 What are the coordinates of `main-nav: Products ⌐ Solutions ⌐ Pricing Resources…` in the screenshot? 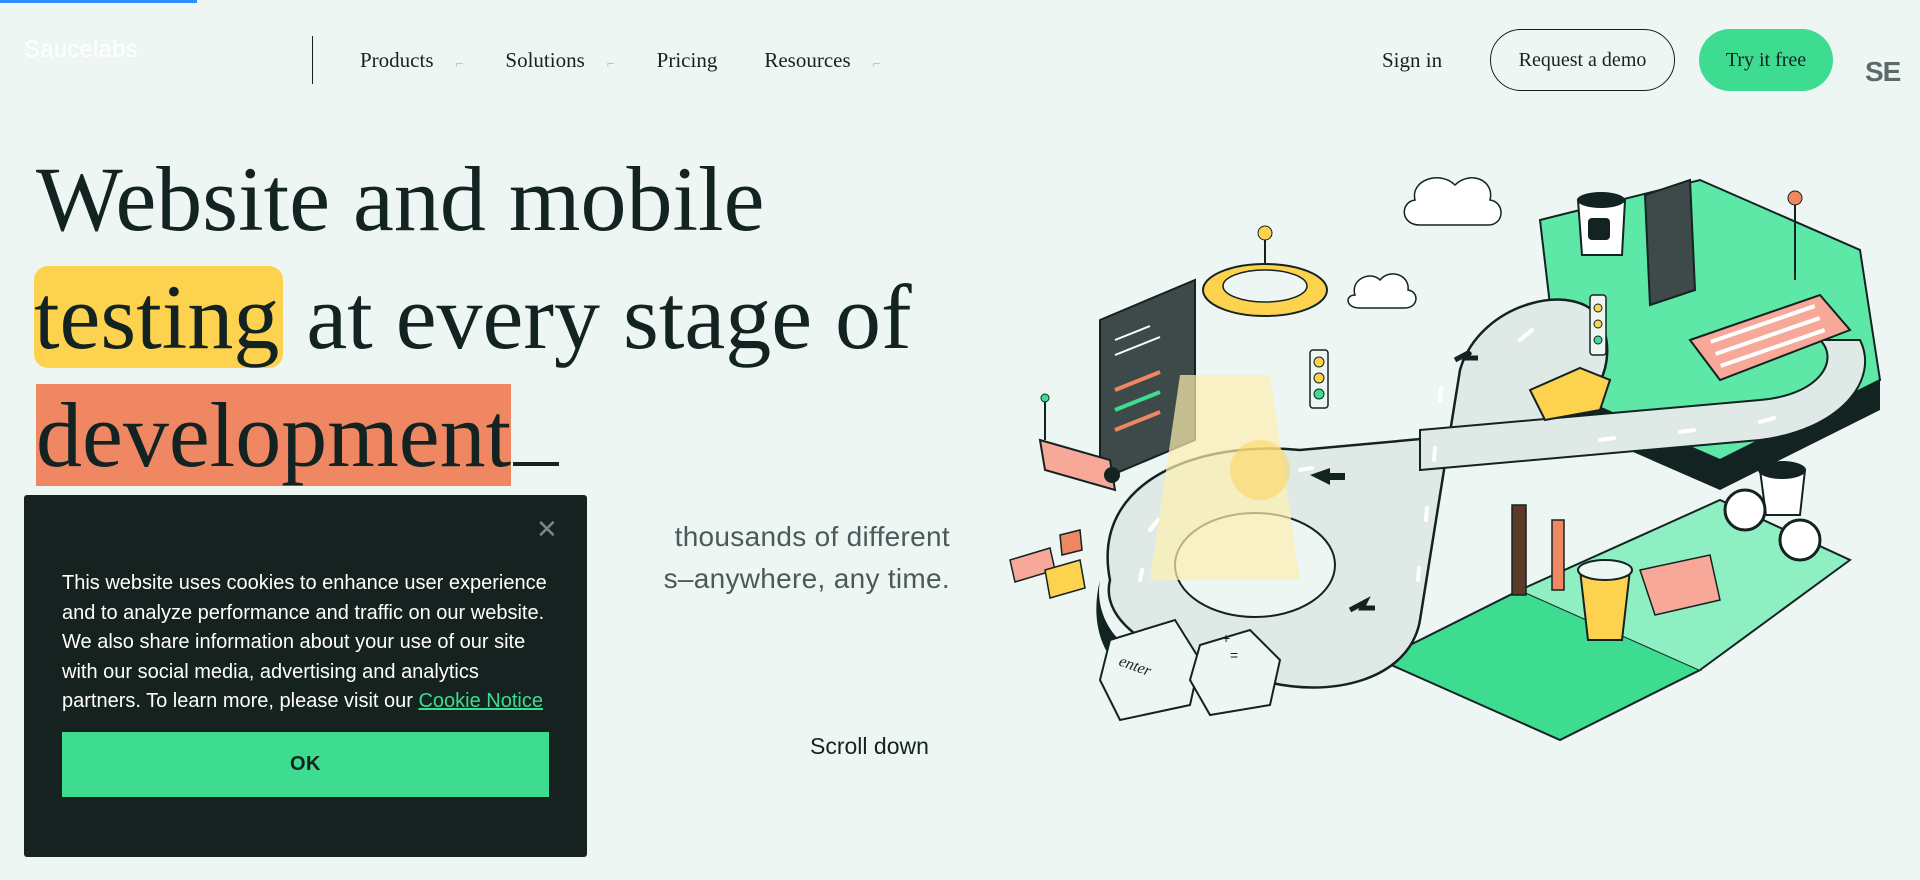 It's located at (641, 60).